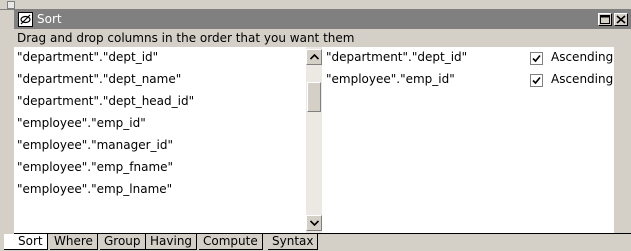 Image resolution: width=631 pixels, height=251 pixels. Describe the element at coordinates (94, 189) in the screenshot. I see `source-column-item: "employee"."emp_lname"` at that location.